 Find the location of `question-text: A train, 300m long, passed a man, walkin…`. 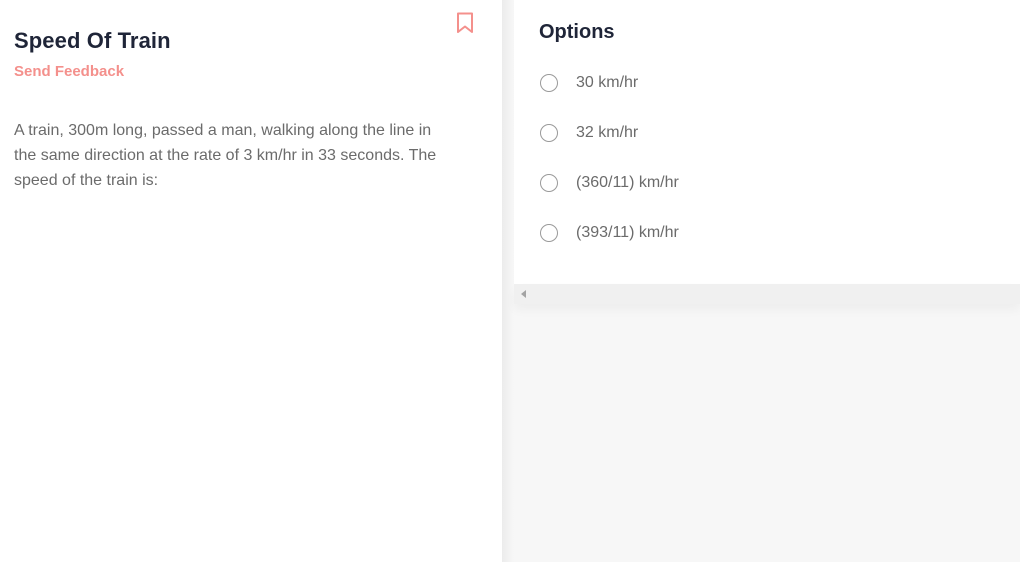

question-text: A train, 300m long, passed a man, walkin… is located at coordinates (225, 155).